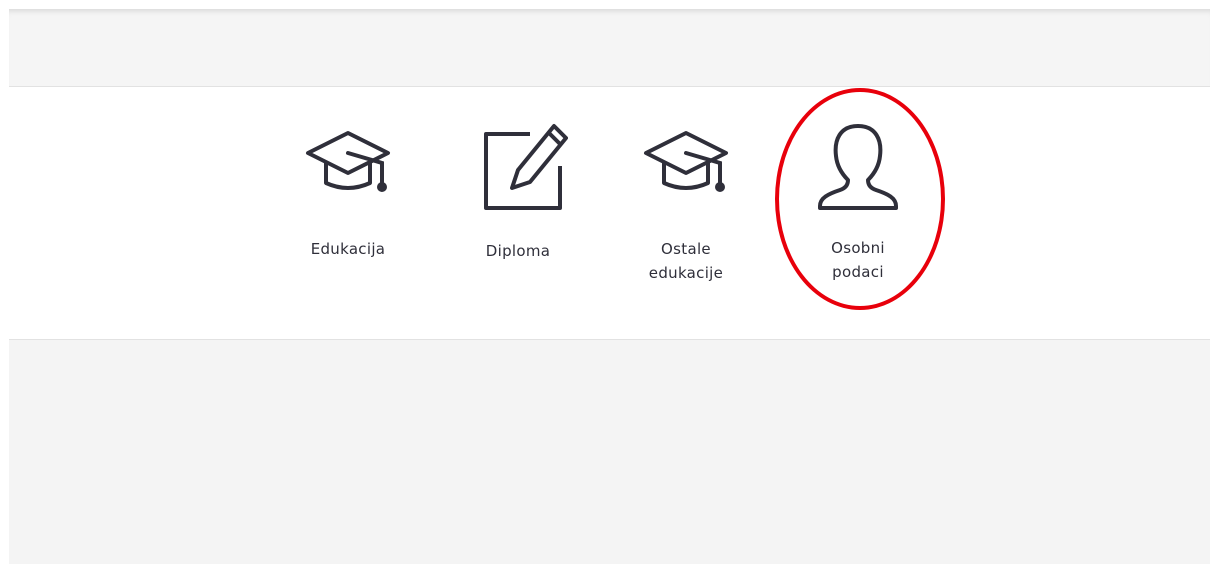 The width and height of the screenshot is (1210, 564). Describe the element at coordinates (686, 261) in the screenshot. I see `menu-item-label: Ostale edukacije` at that location.